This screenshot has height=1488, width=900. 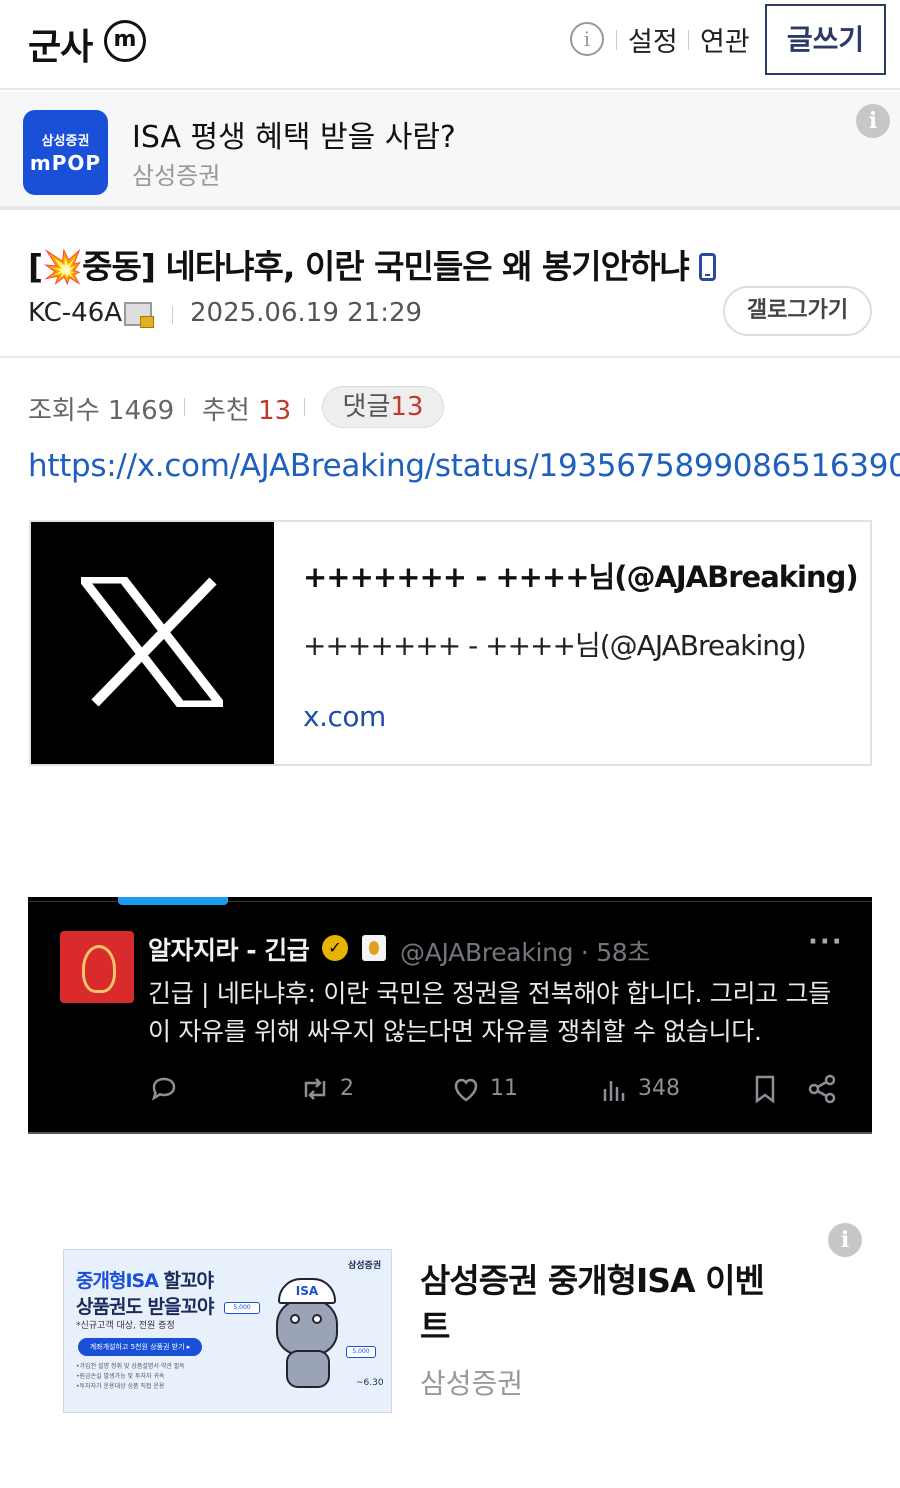 I want to click on ad-image-headline-a: 중개형ISA, so click(x=117, y=1281).